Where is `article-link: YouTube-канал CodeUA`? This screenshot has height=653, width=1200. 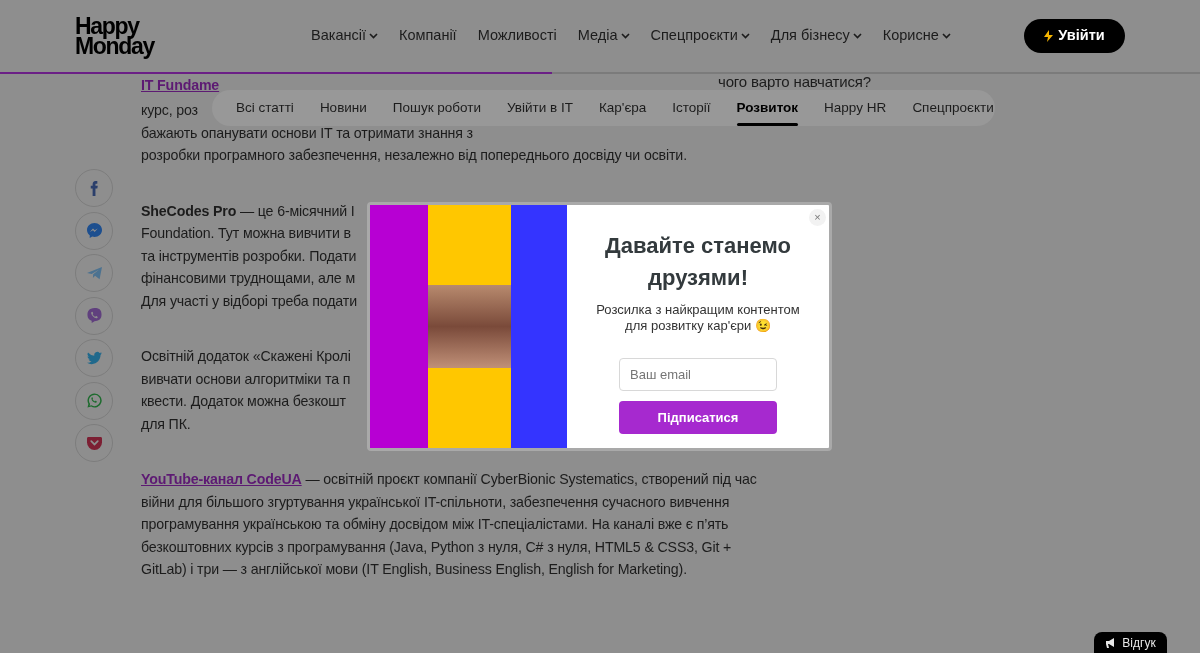
article-link: YouTube-канал CodeUA is located at coordinates (221, 479).